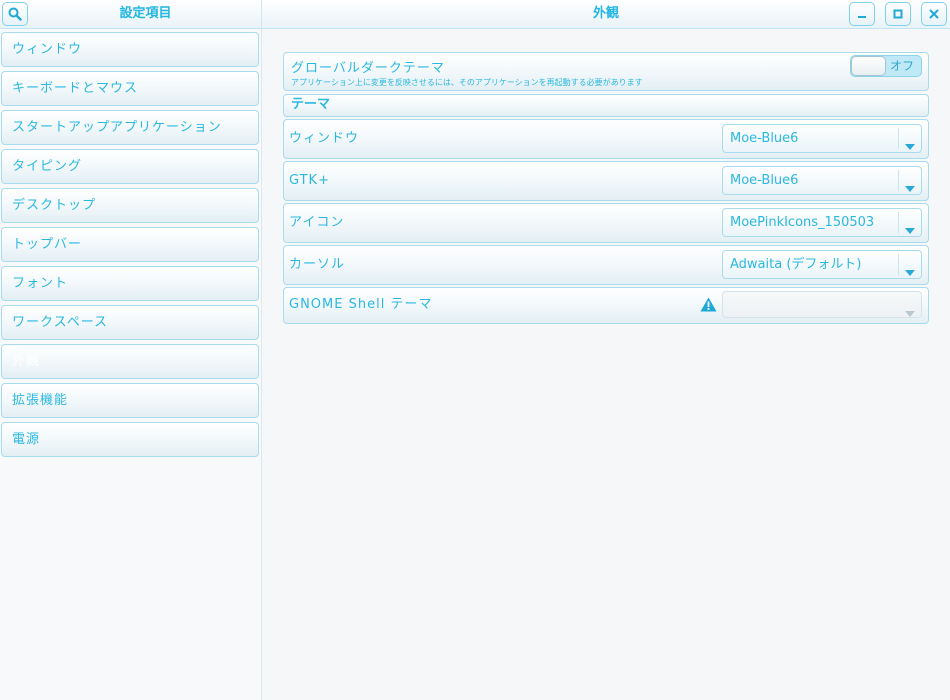 Image resolution: width=950 pixels, height=700 pixels. Describe the element at coordinates (868, 66) in the screenshot. I see `switch-knob` at that location.